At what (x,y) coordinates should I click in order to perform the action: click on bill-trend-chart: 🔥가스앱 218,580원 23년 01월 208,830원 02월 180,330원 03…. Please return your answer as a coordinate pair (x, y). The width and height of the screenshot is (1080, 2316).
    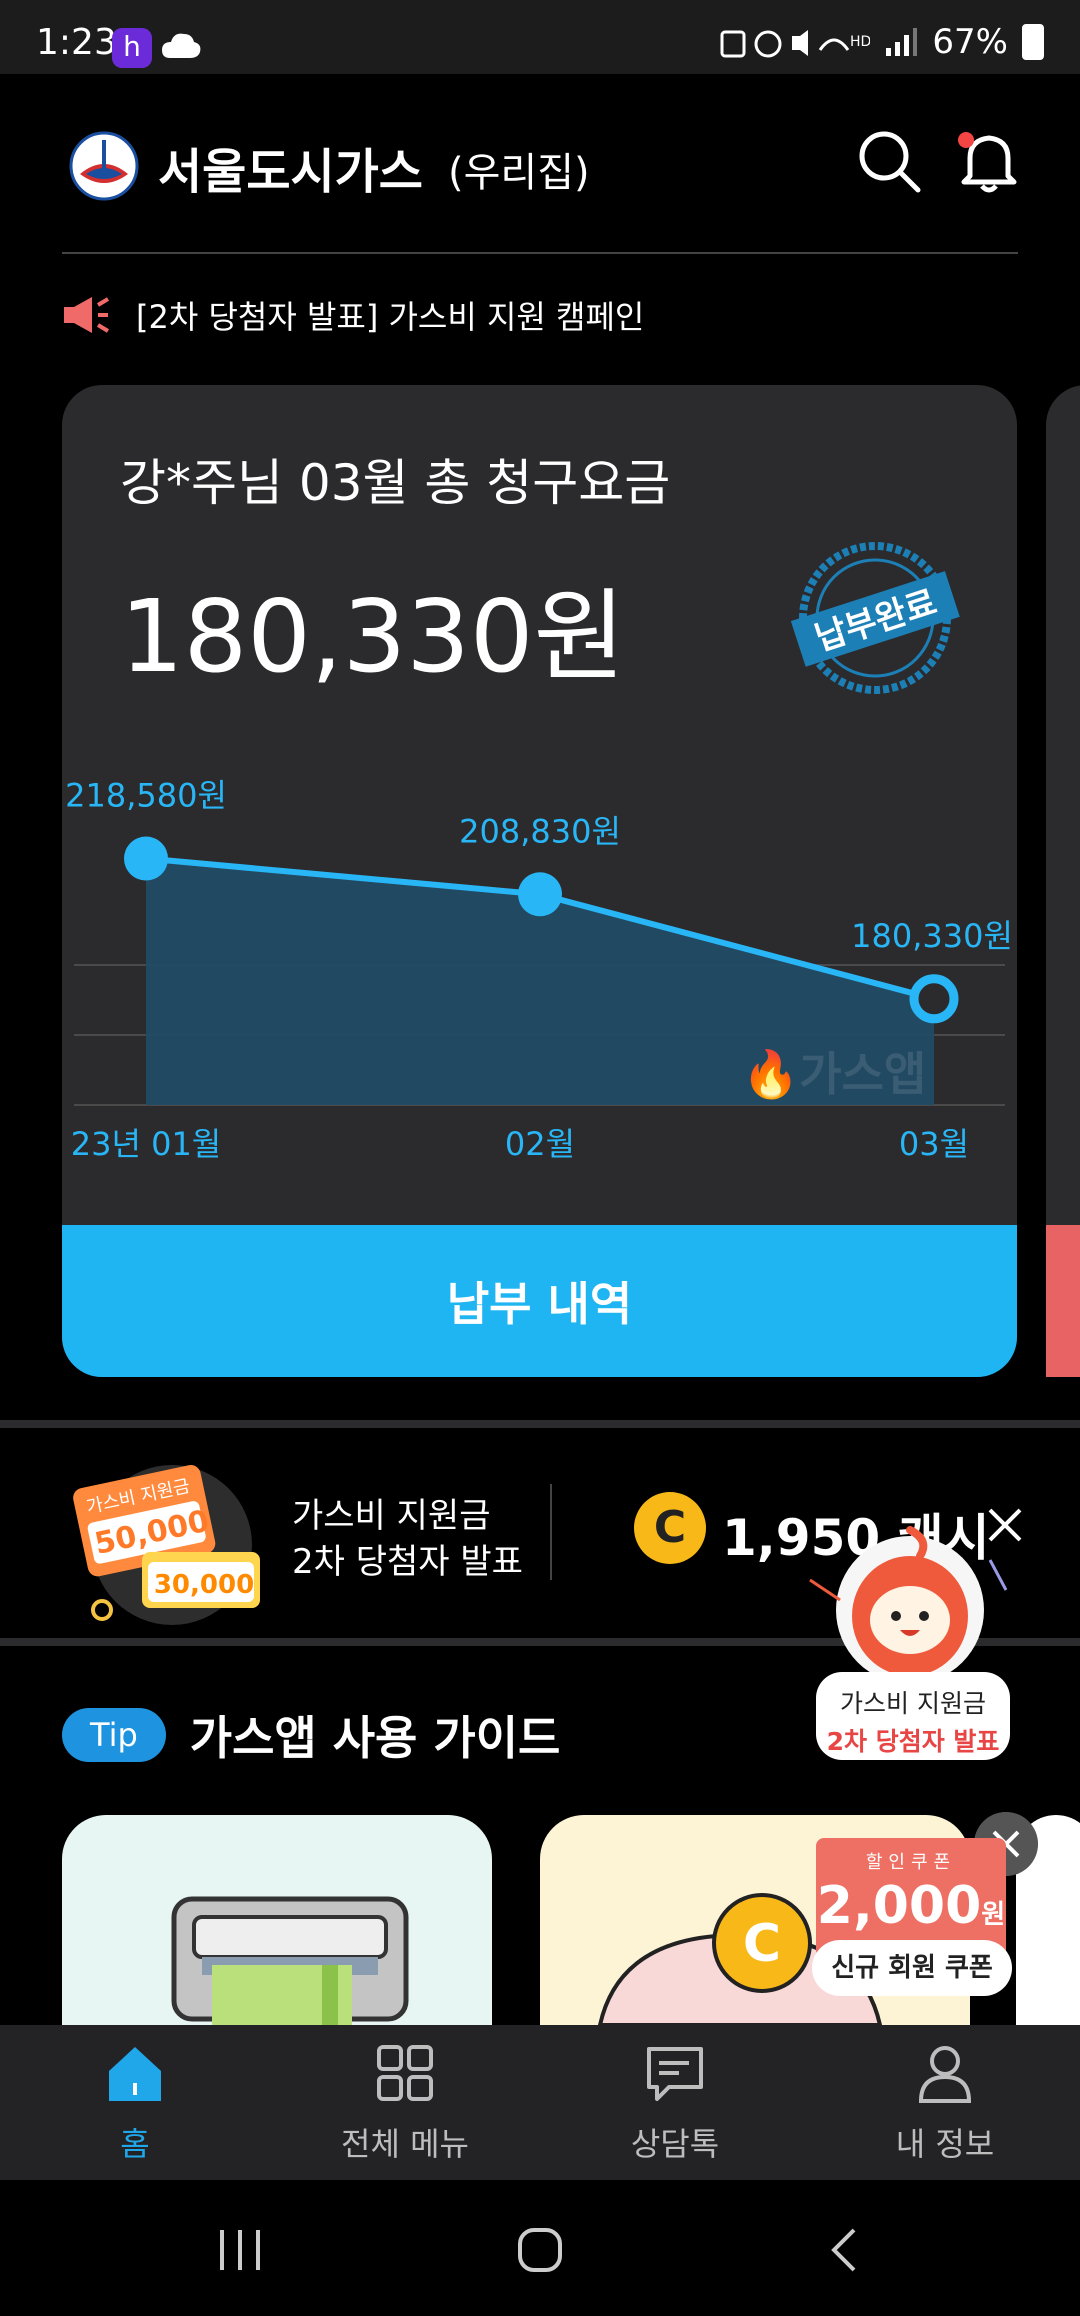
    Looking at the image, I should click on (539, 970).